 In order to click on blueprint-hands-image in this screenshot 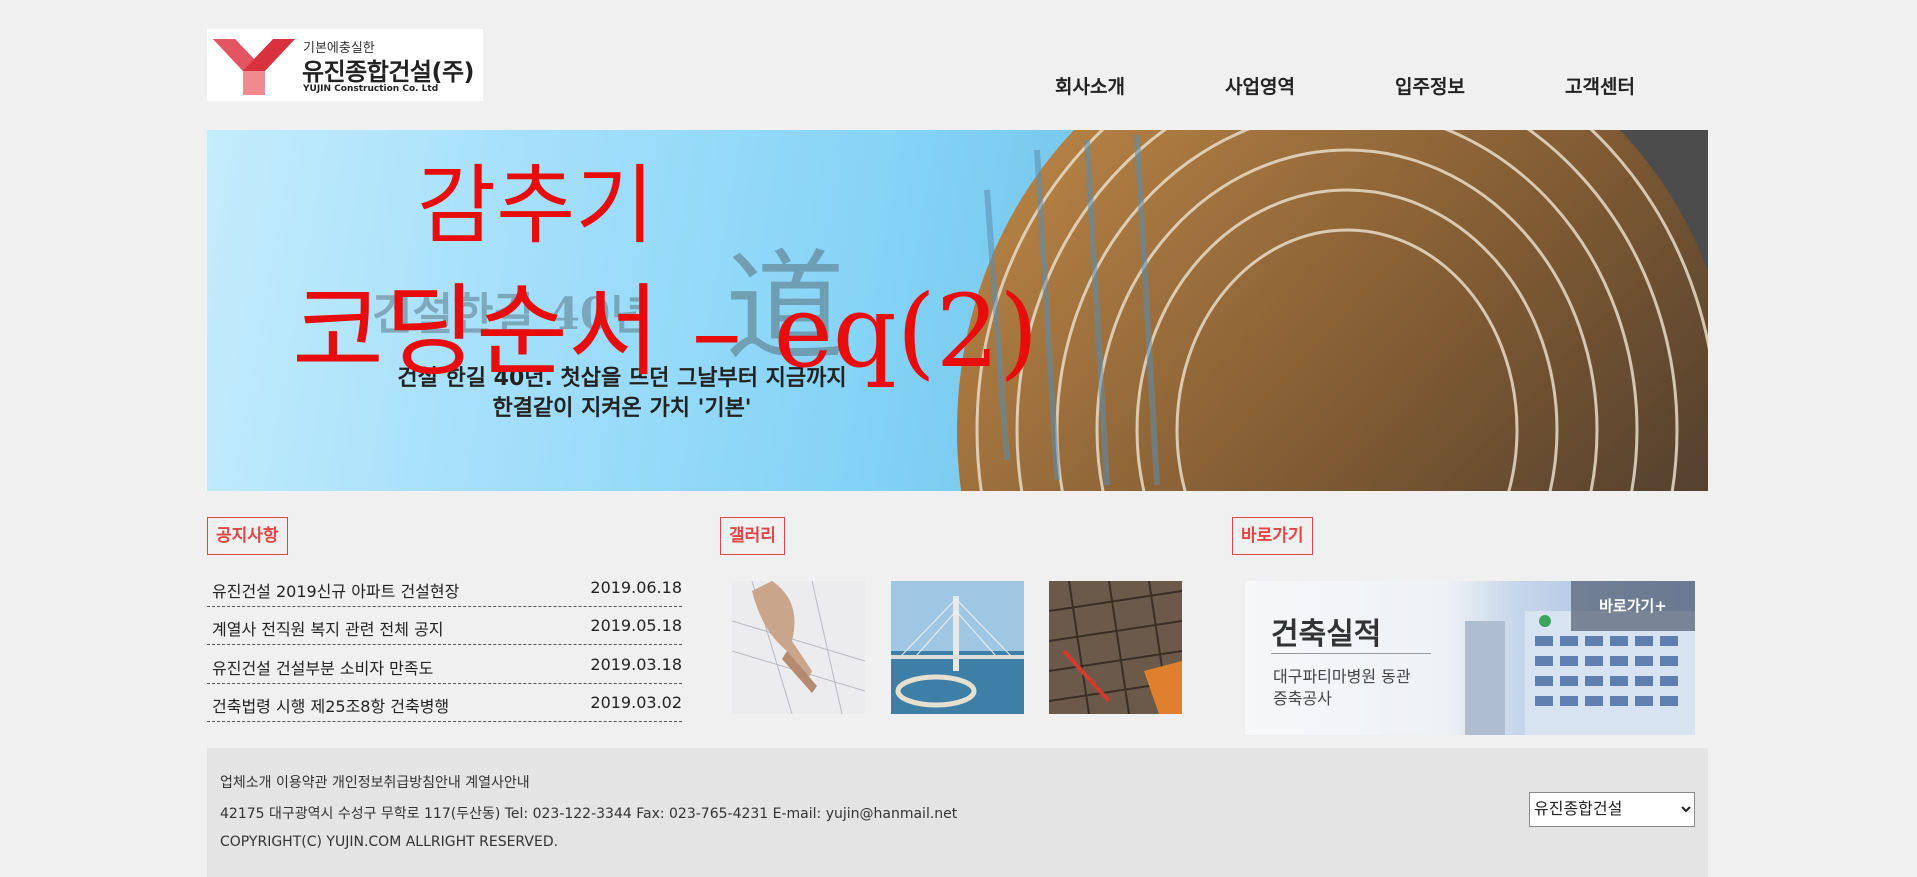, I will do `click(798, 647)`.